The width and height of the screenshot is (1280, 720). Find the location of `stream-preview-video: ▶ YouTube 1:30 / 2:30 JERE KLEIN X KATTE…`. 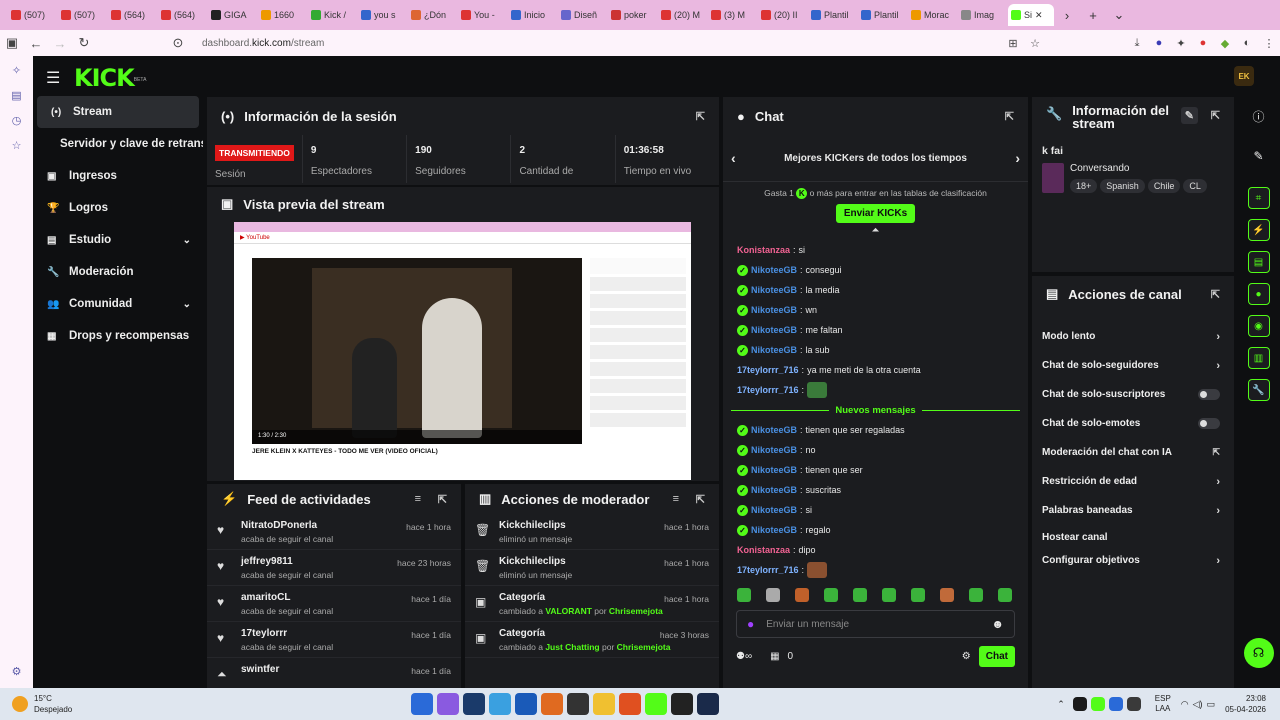

stream-preview-video: ▶ YouTube 1:30 / 2:30 JERE KLEIN X KATTE… is located at coordinates (462, 351).